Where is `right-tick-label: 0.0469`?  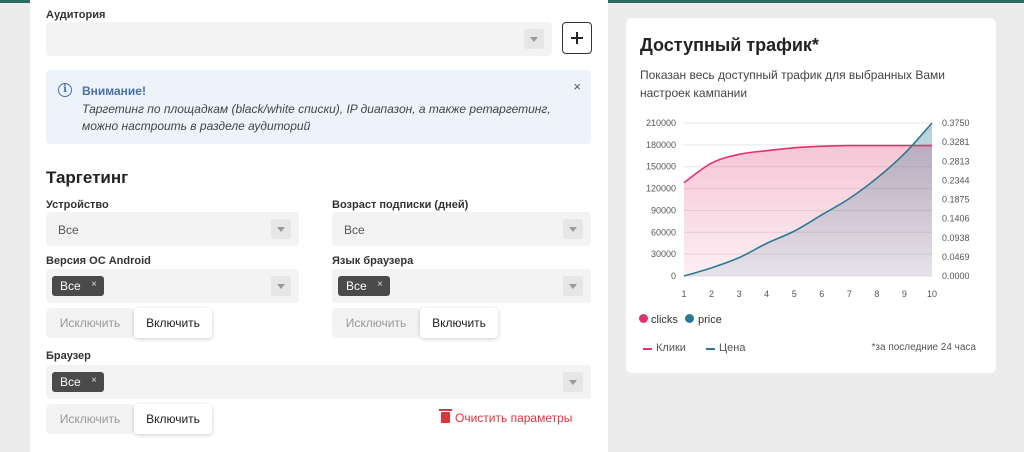 right-tick-label: 0.0469 is located at coordinates (956, 257).